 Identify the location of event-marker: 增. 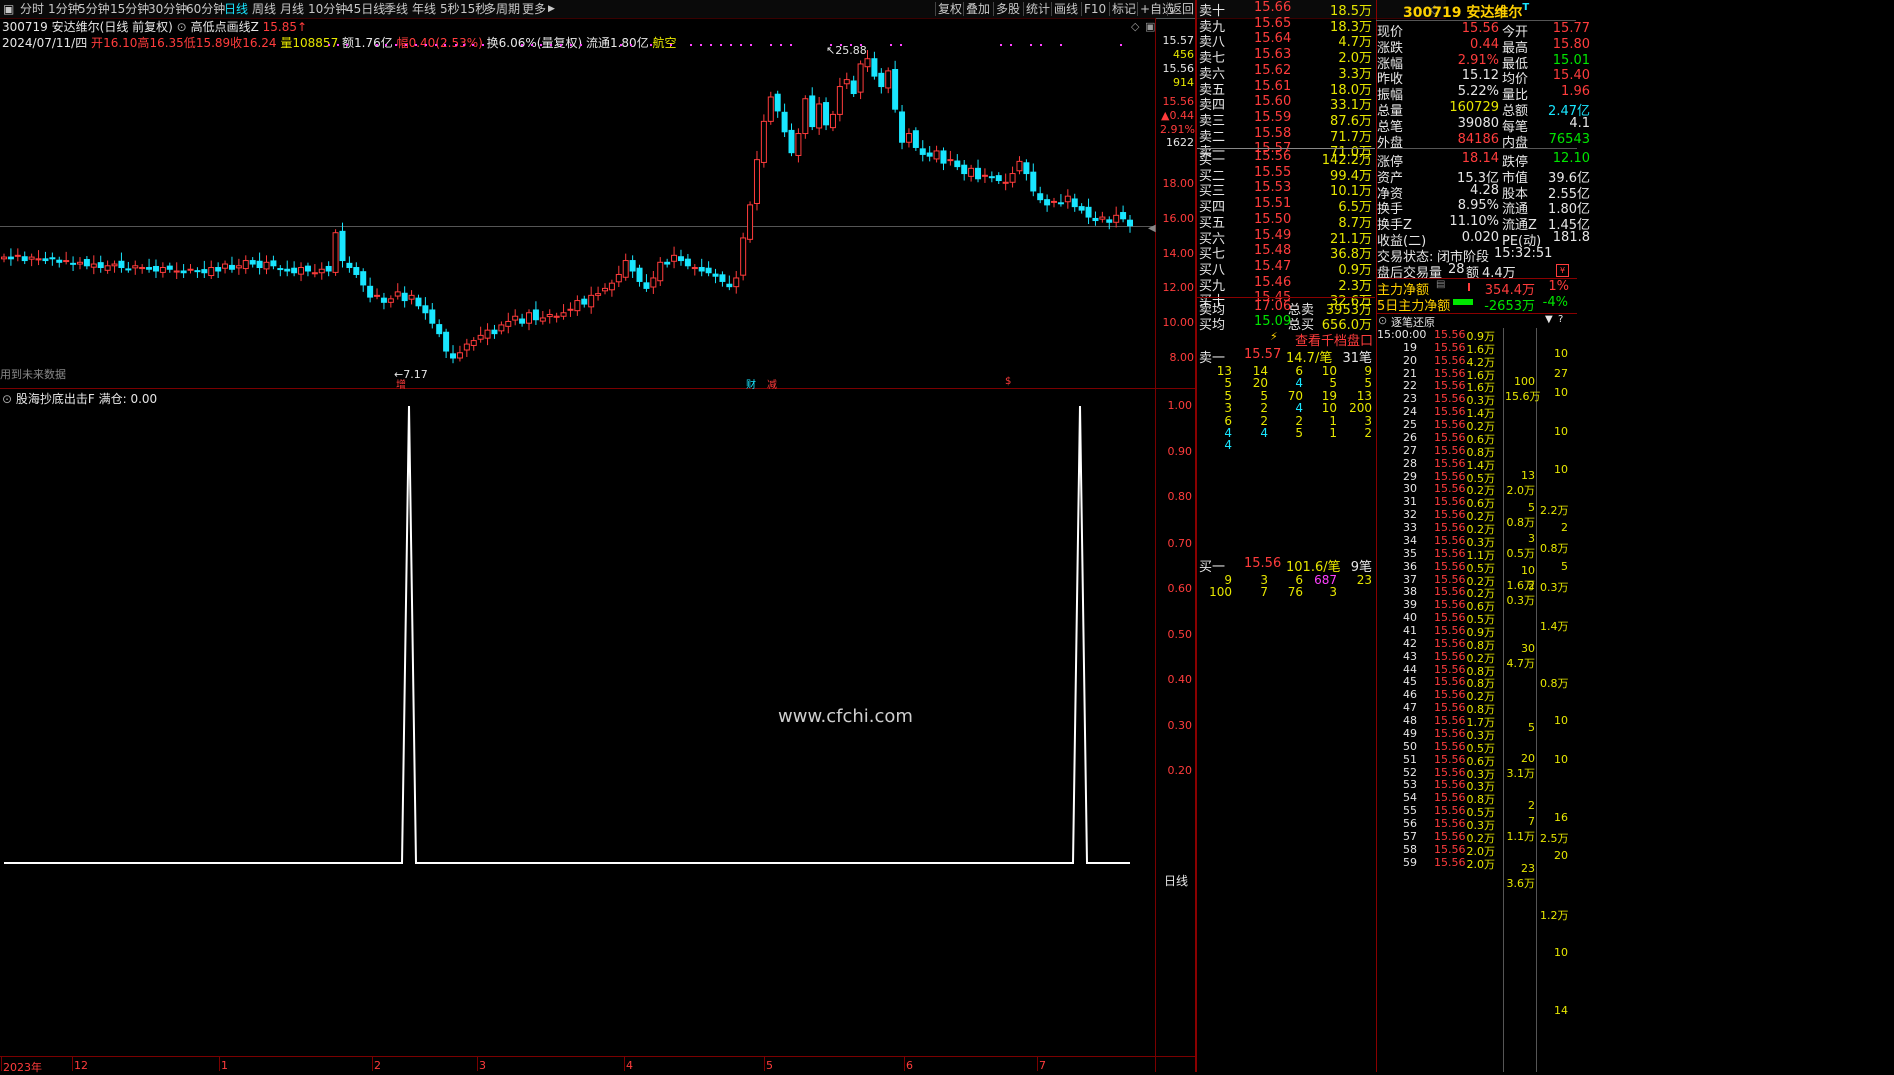
(401, 383).